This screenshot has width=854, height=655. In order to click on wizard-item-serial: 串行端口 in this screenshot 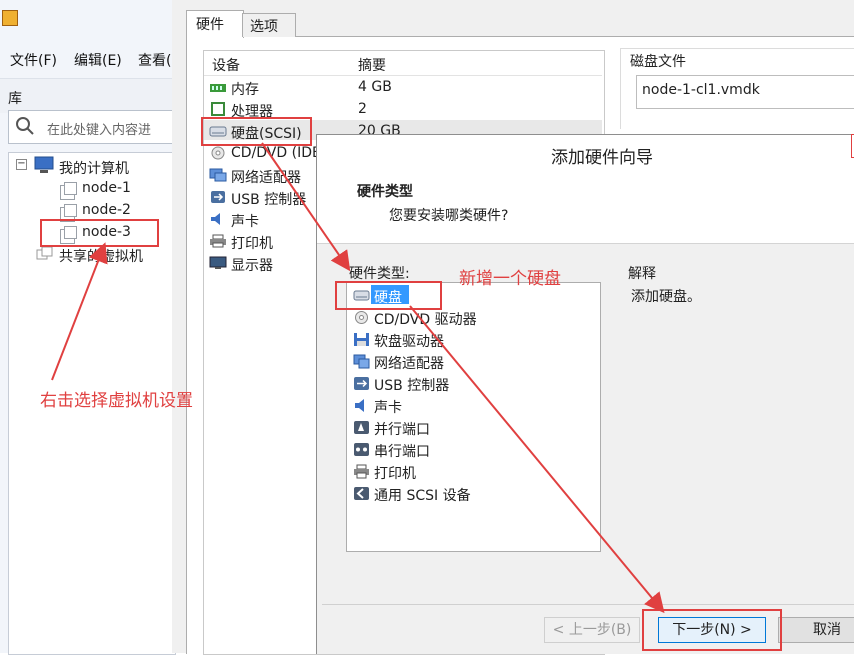, I will do `click(402, 451)`.